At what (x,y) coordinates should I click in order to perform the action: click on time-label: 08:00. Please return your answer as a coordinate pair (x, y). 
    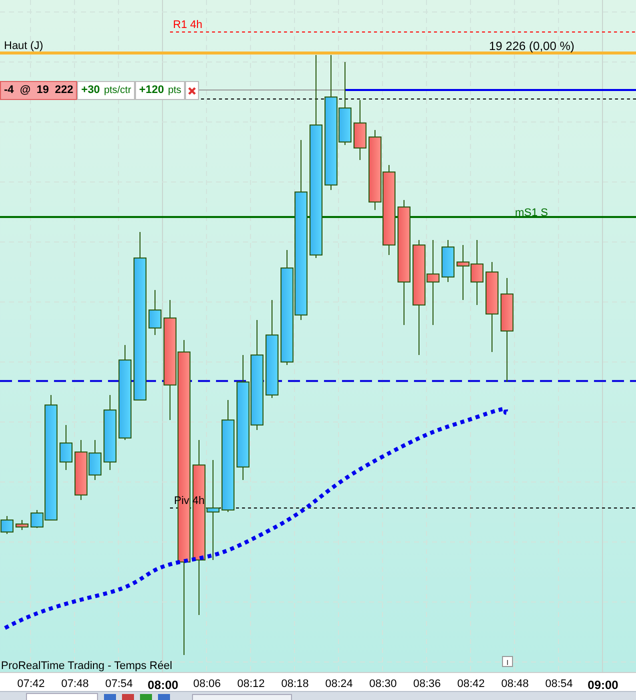
    Looking at the image, I should click on (163, 685).